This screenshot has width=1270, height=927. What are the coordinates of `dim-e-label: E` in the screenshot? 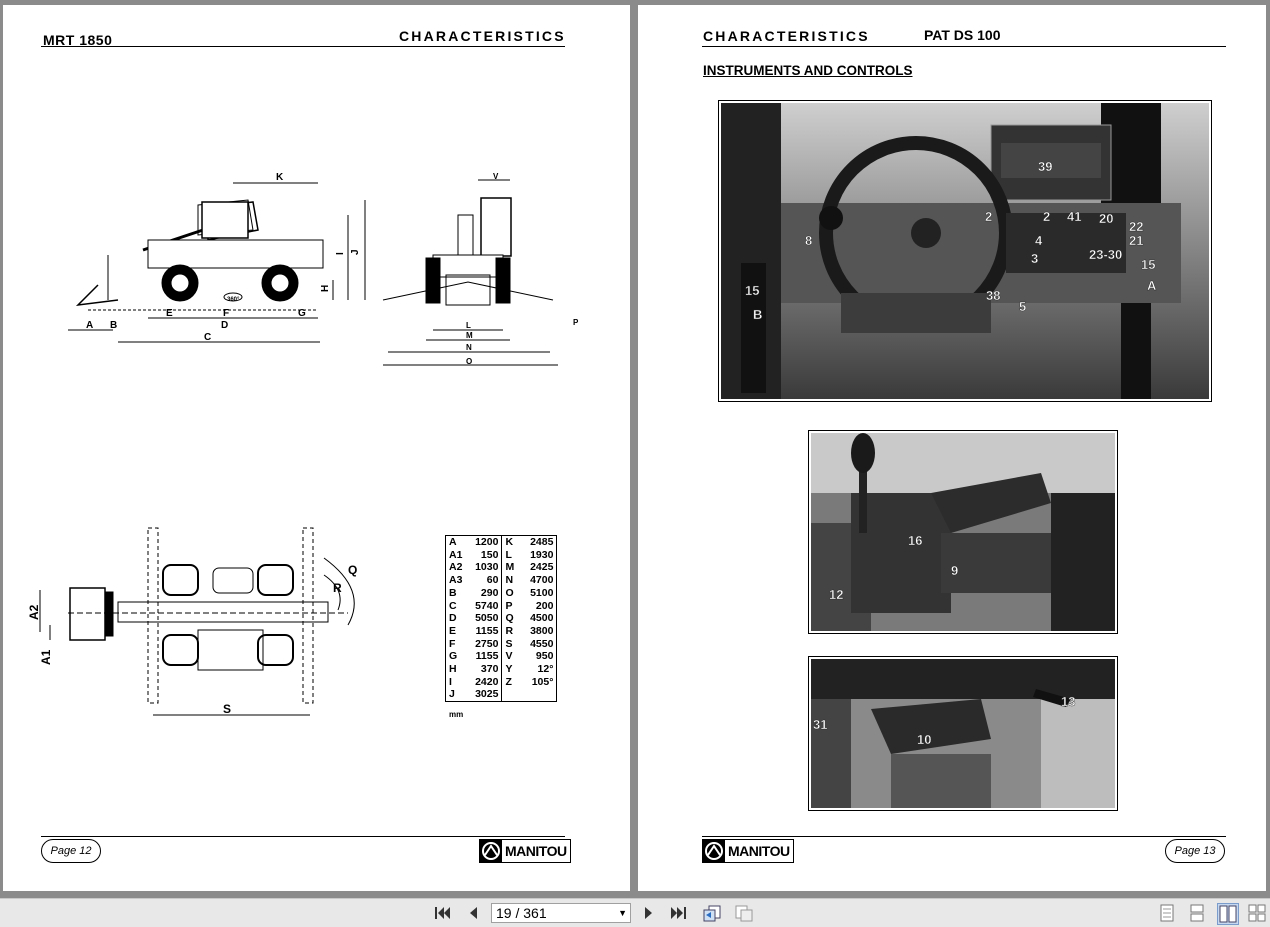 It's located at (169, 313).